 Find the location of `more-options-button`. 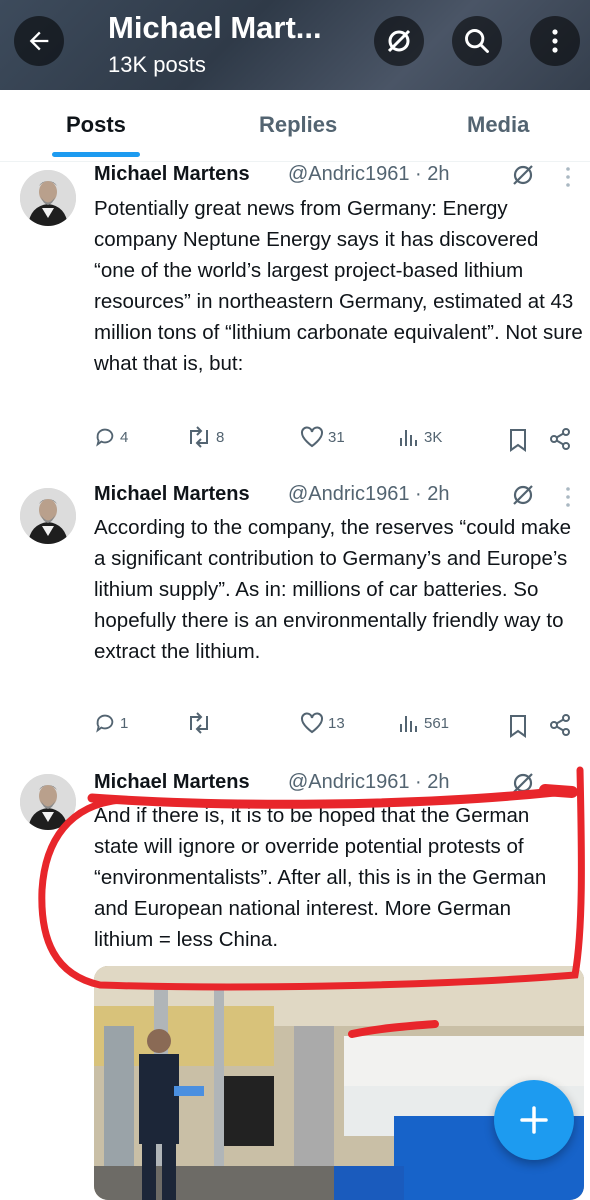

more-options-button is located at coordinates (555, 41).